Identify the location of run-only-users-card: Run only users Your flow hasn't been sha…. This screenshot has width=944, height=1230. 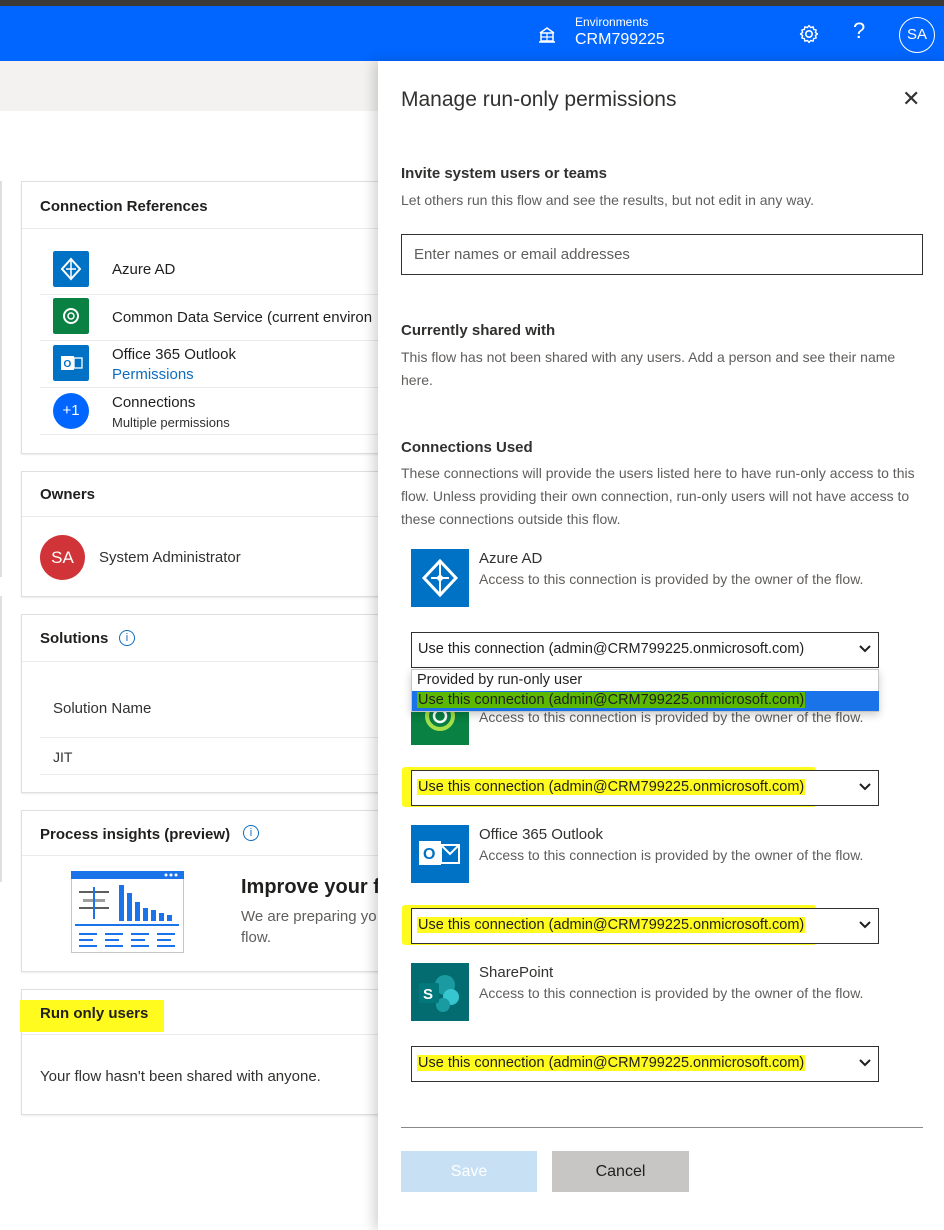
(206, 1052).